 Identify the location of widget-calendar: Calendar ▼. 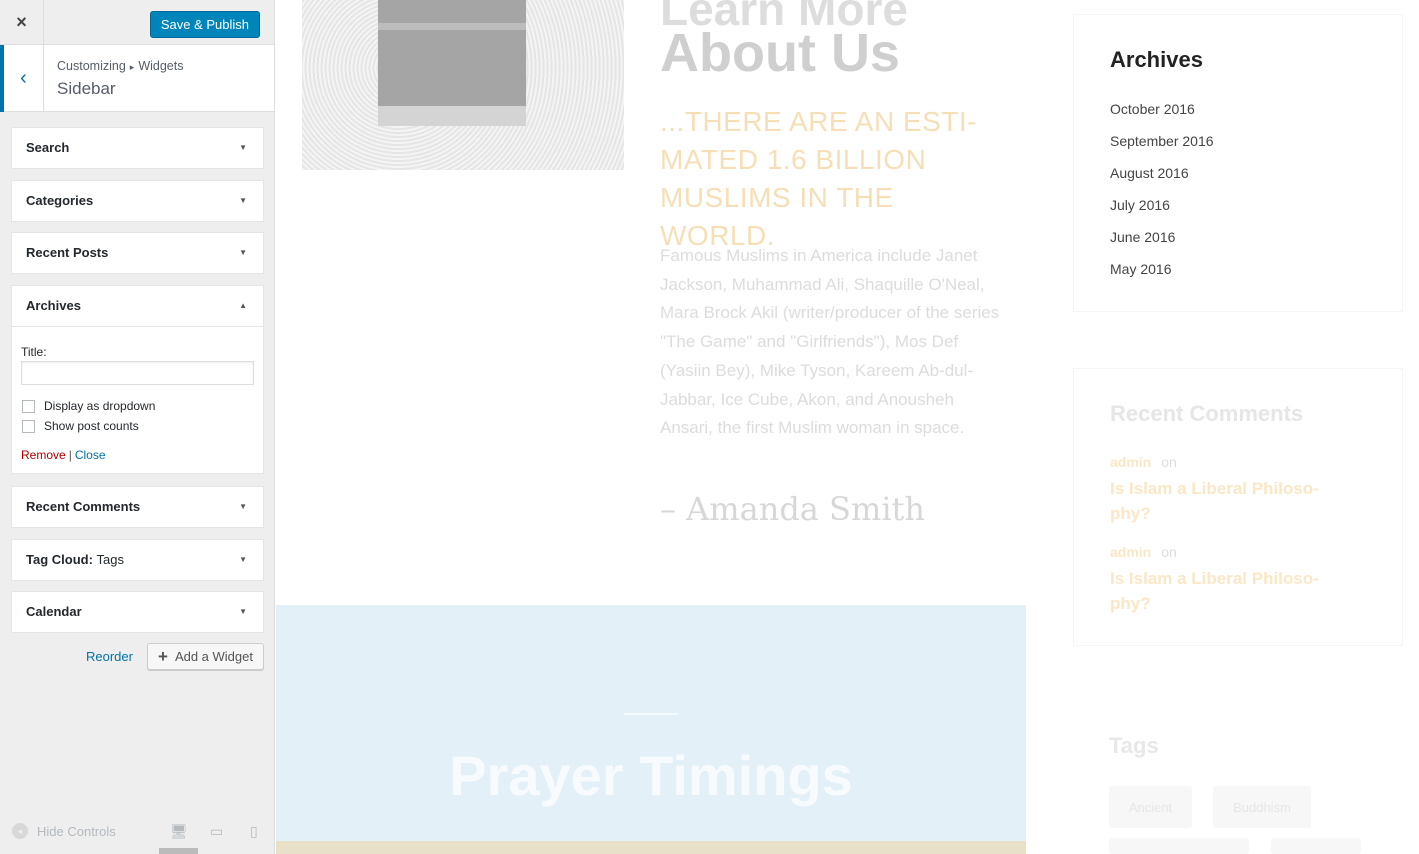
(137, 612).